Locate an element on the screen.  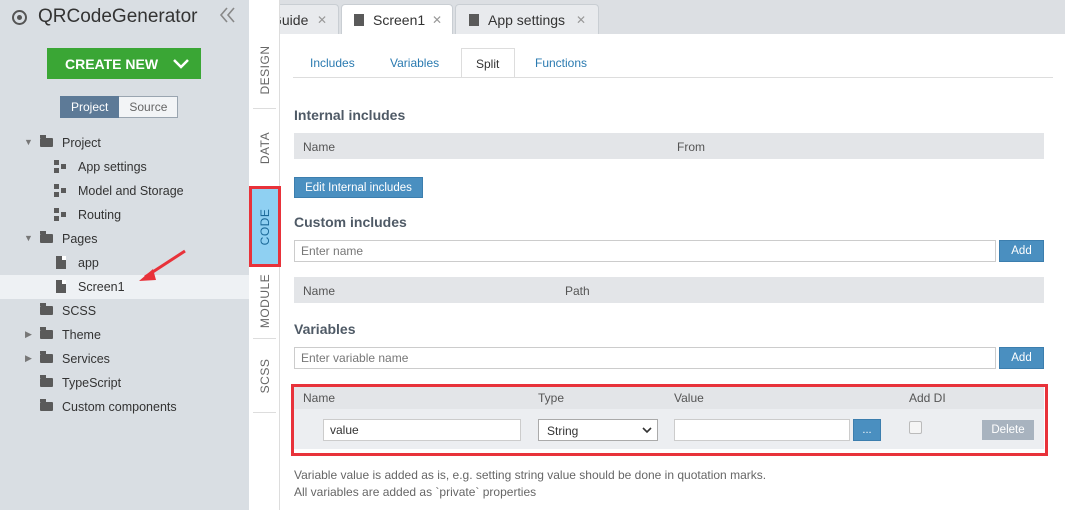
internal-includes-header: Name From is located at coordinates (669, 146).